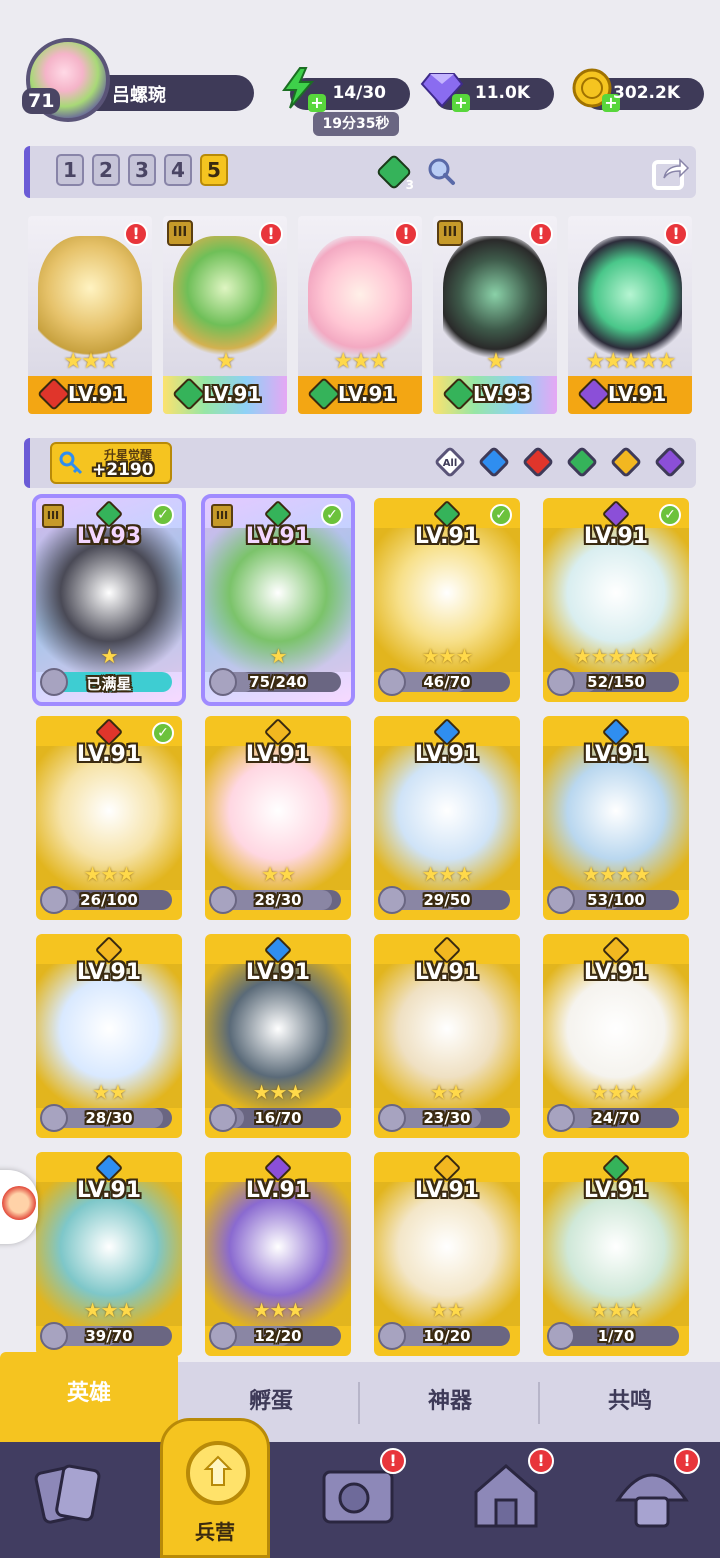  Describe the element at coordinates (395, 173) in the screenshot. I see `team-element-indicator: 3` at that location.